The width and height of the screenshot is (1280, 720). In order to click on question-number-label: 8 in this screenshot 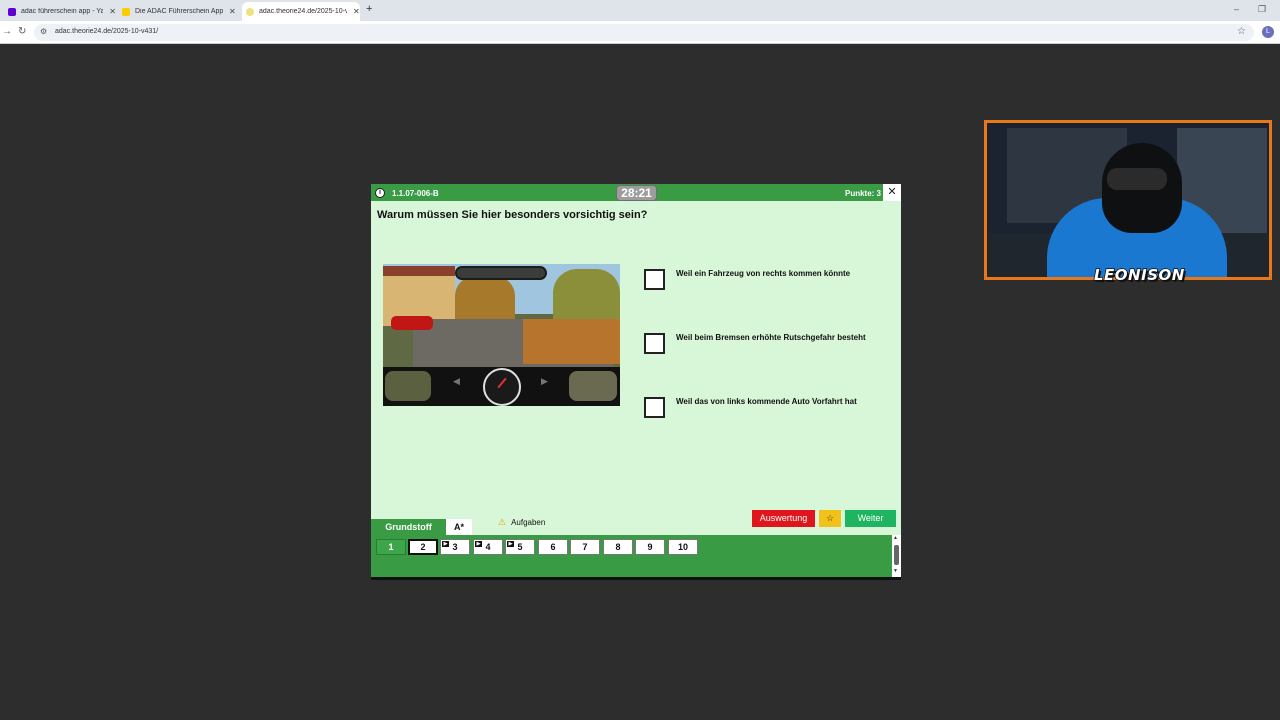, I will do `click(617, 547)`.